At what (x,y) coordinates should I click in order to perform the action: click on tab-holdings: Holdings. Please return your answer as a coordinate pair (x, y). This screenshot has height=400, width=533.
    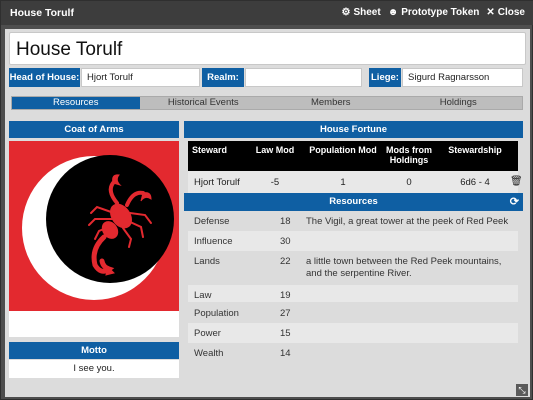
    Looking at the image, I should click on (459, 103).